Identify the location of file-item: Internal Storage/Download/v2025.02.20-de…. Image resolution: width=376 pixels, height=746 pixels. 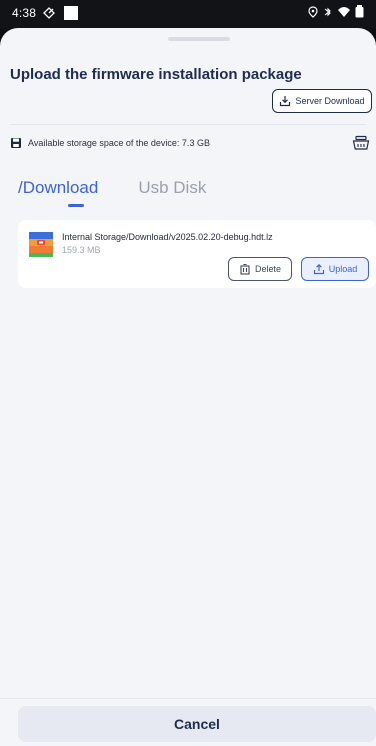
(197, 254).